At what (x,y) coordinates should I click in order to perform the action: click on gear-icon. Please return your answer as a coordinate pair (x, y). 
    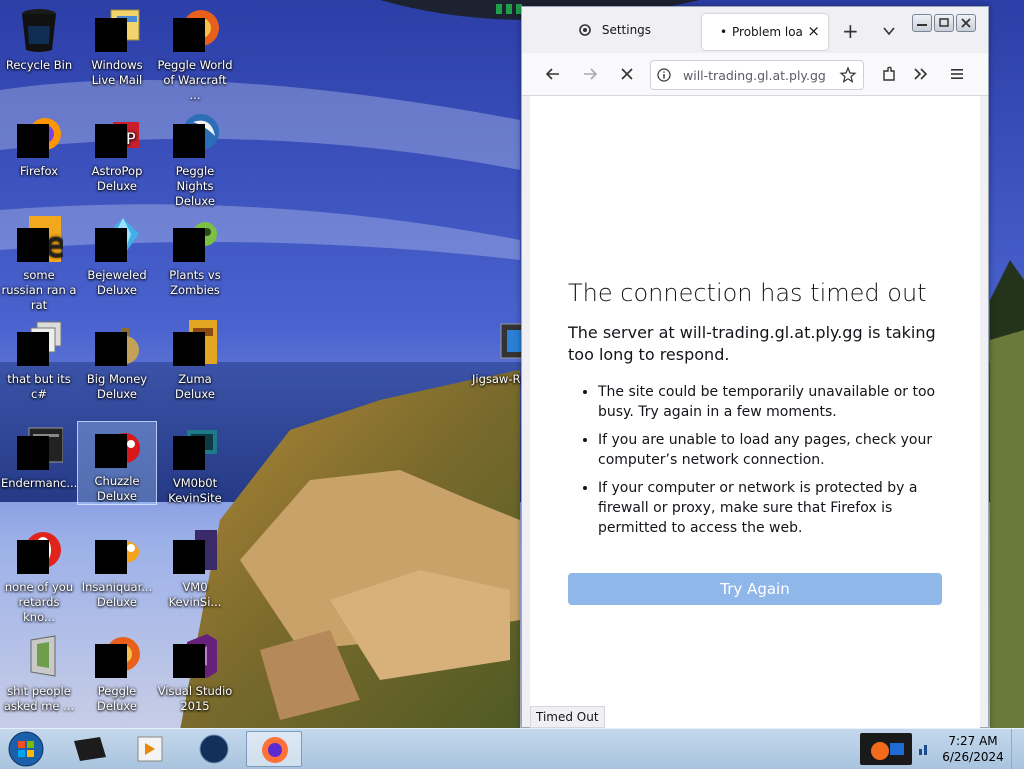
    Looking at the image, I should click on (585, 30).